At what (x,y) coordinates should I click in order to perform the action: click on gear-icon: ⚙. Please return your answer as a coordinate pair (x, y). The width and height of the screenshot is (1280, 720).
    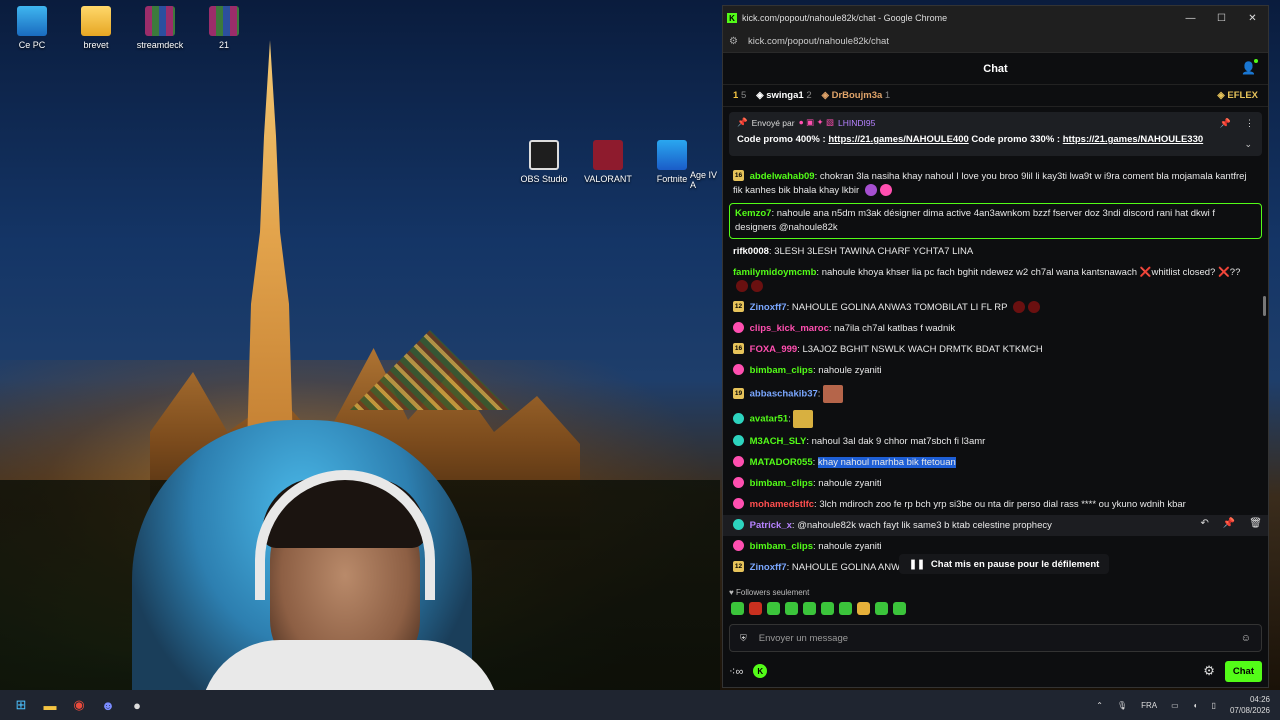
    Looking at the image, I should click on (1209, 671).